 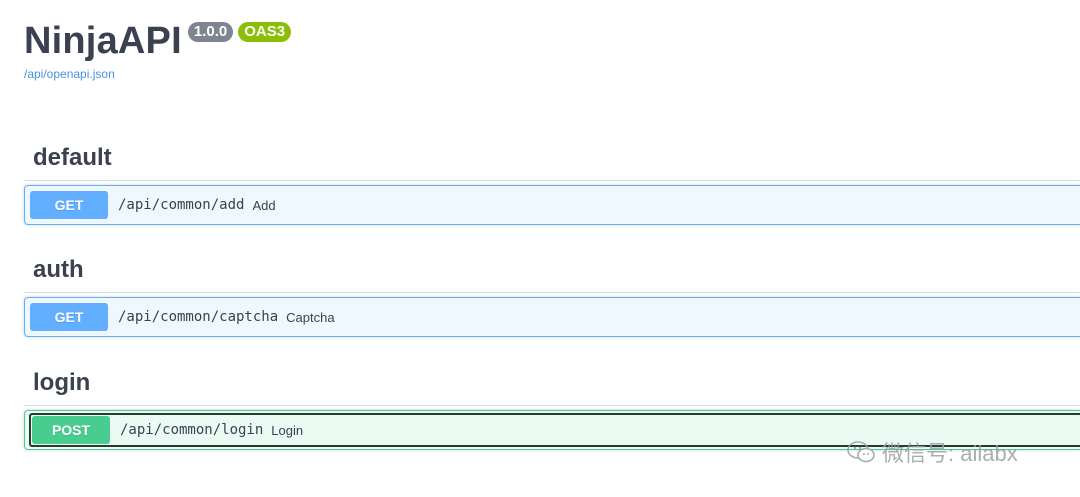 What do you see at coordinates (210, 32) in the screenshot?
I see `version-badge: 1.0.0` at bounding box center [210, 32].